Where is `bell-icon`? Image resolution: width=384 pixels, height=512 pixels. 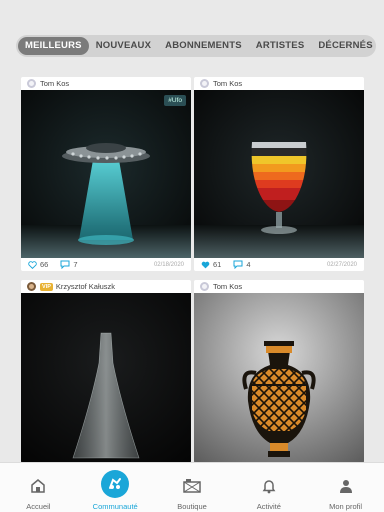 bell-icon is located at coordinates (269, 486).